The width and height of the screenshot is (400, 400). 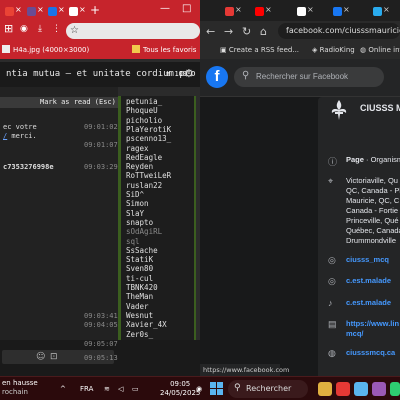 What do you see at coordinates (142, 110) in the screenshot?
I see `user-list-item: PhoqueU` at bounding box center [142, 110].